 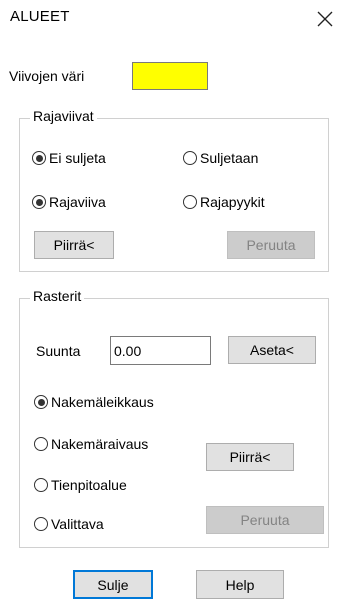 I want to click on rasterit-group-title: Rasterit, so click(x=57, y=296).